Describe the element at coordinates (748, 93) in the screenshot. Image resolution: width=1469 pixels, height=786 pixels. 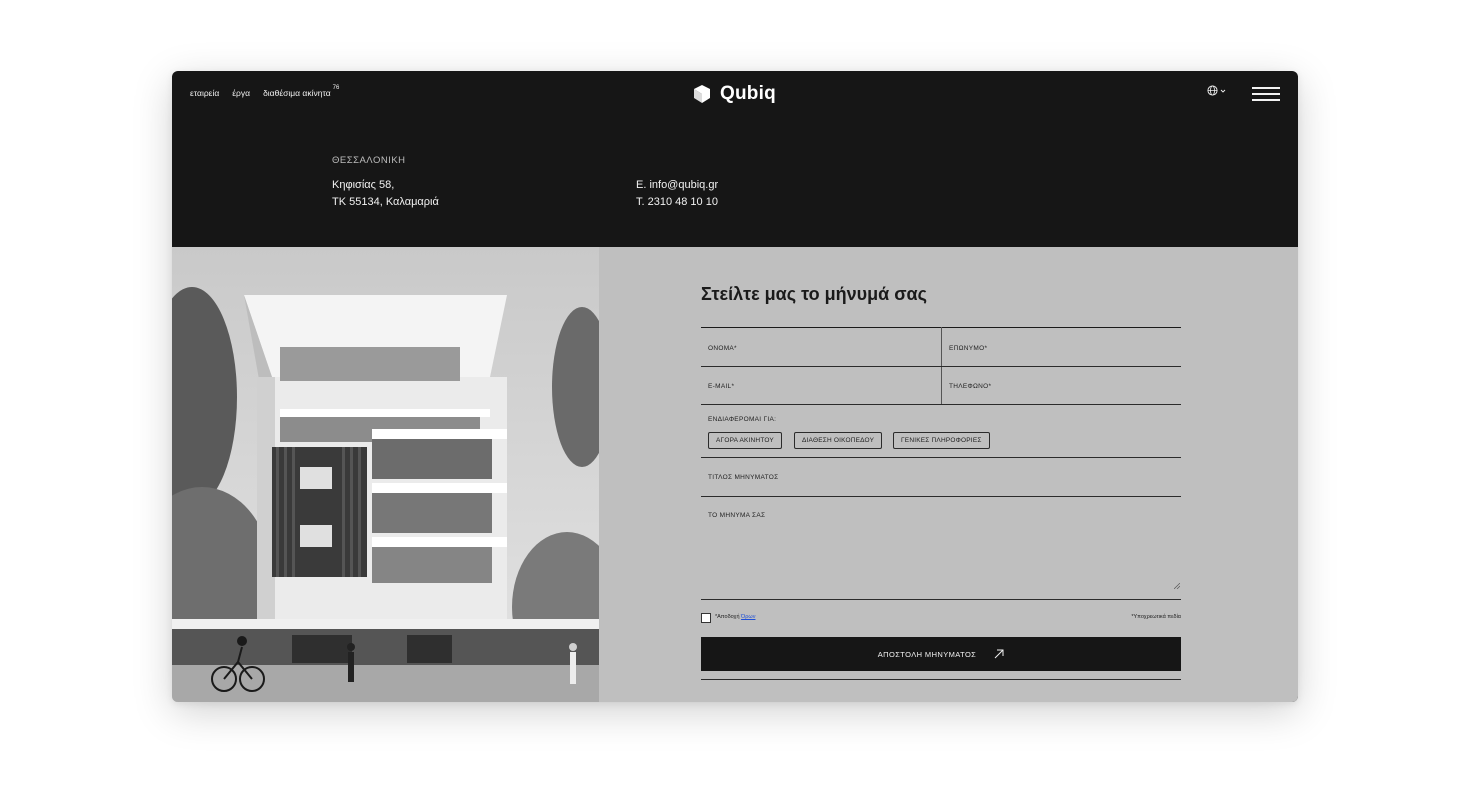
I see `logo-text: Qubiq` at that location.